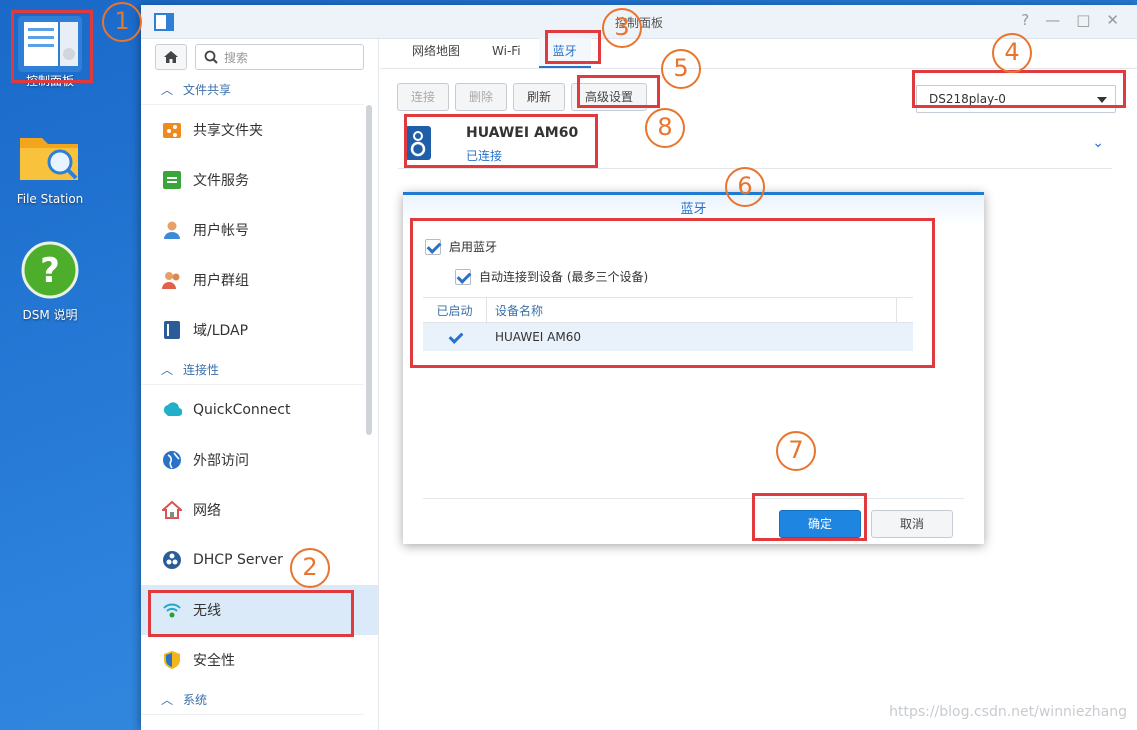 The image size is (1137, 730). I want to click on row-enabled-checkbox, so click(455, 337).